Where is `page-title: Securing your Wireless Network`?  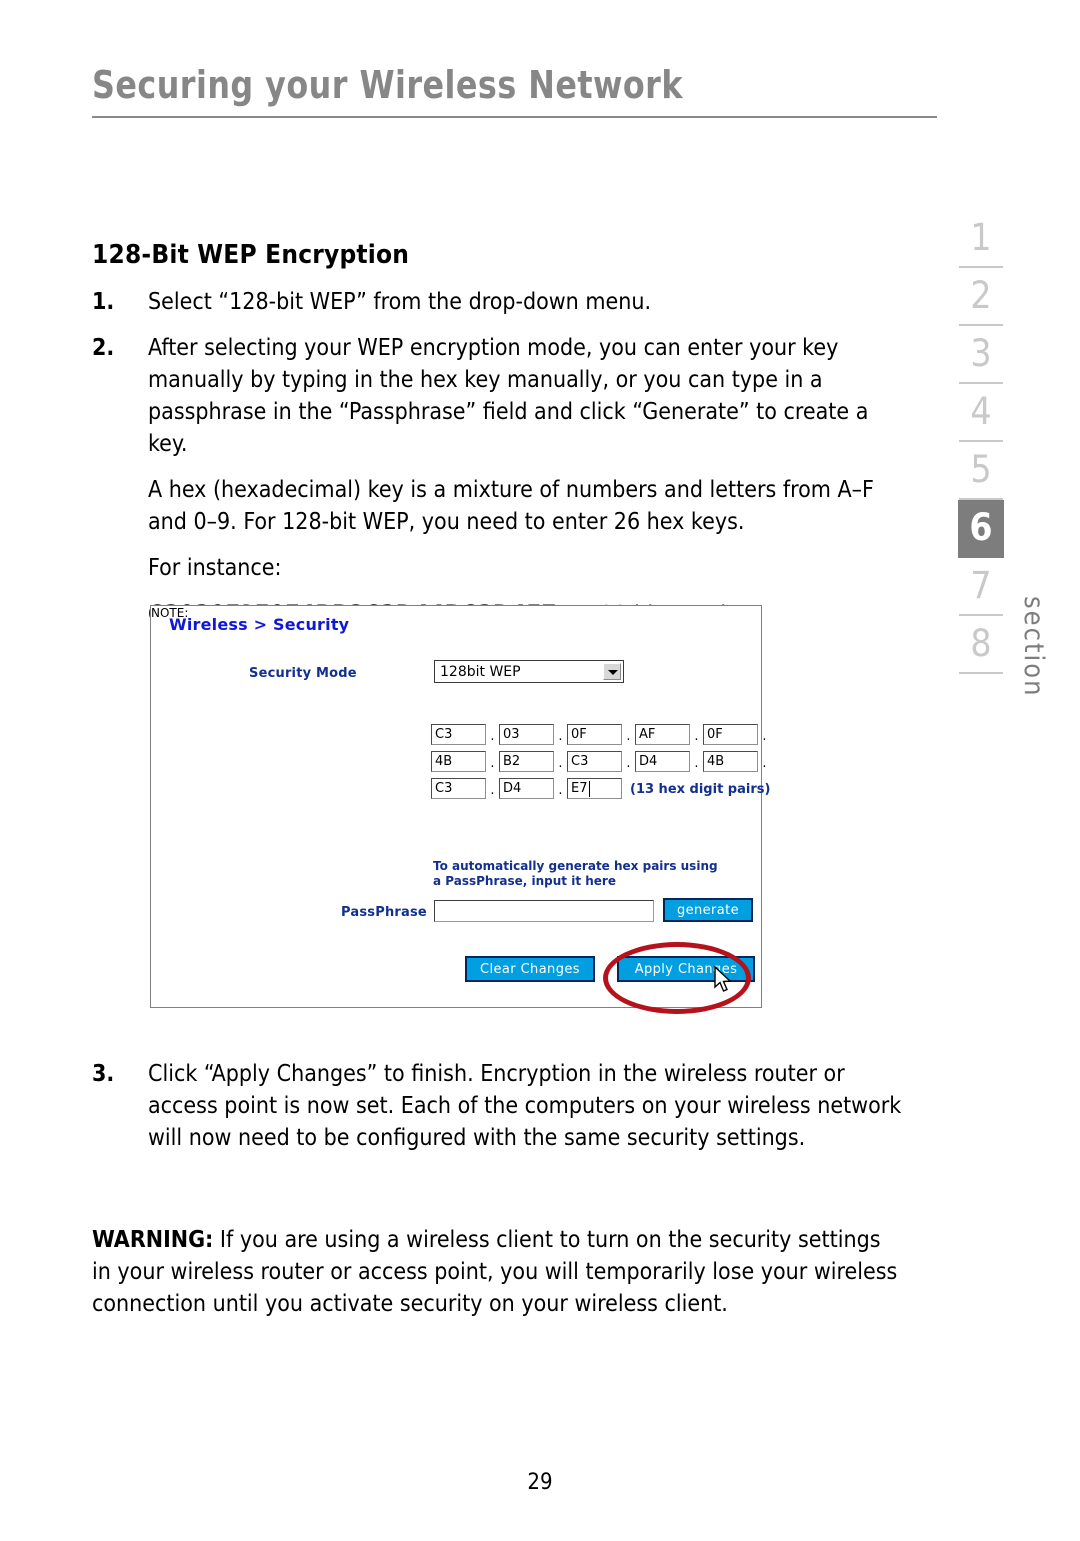 page-title: Securing your Wireless Network is located at coordinates (387, 85).